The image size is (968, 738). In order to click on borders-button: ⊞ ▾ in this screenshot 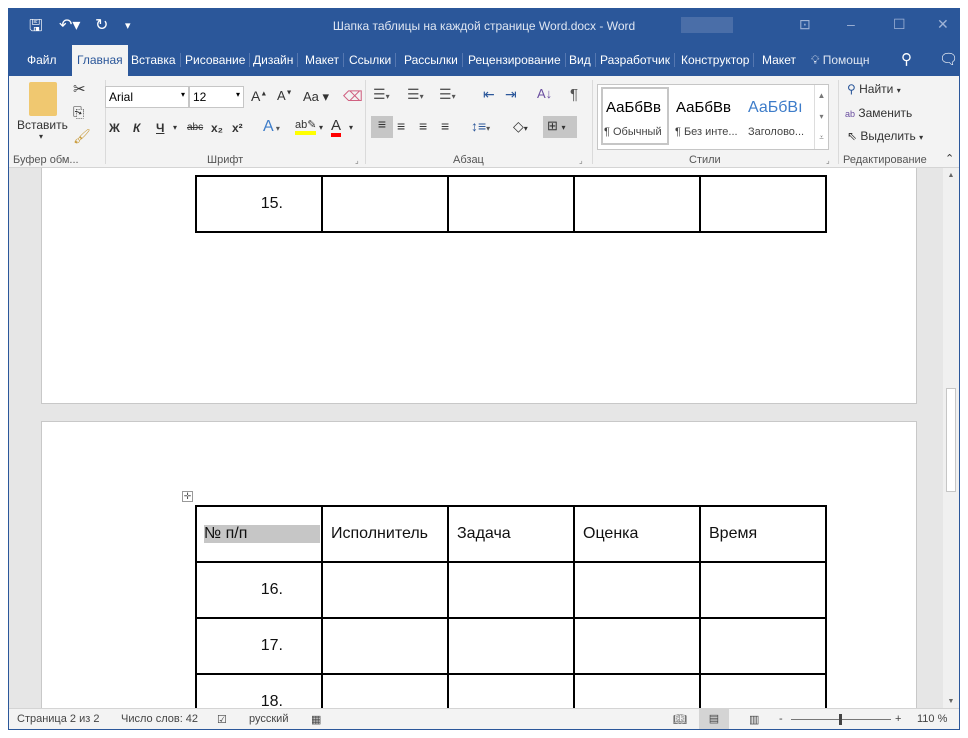, I will do `click(560, 127)`.